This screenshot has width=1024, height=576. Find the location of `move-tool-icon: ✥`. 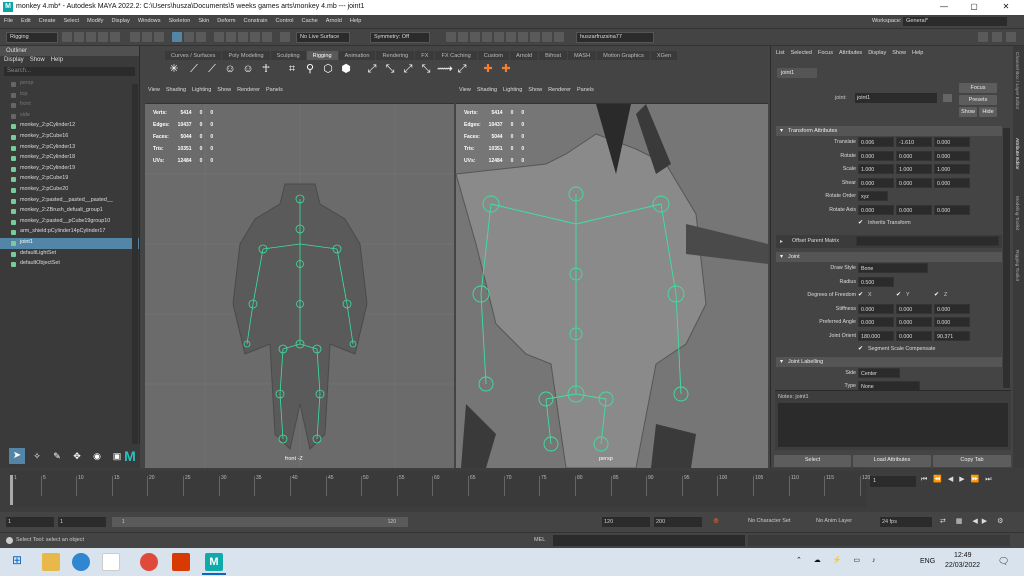

move-tool-icon: ✥ is located at coordinates (77, 456).